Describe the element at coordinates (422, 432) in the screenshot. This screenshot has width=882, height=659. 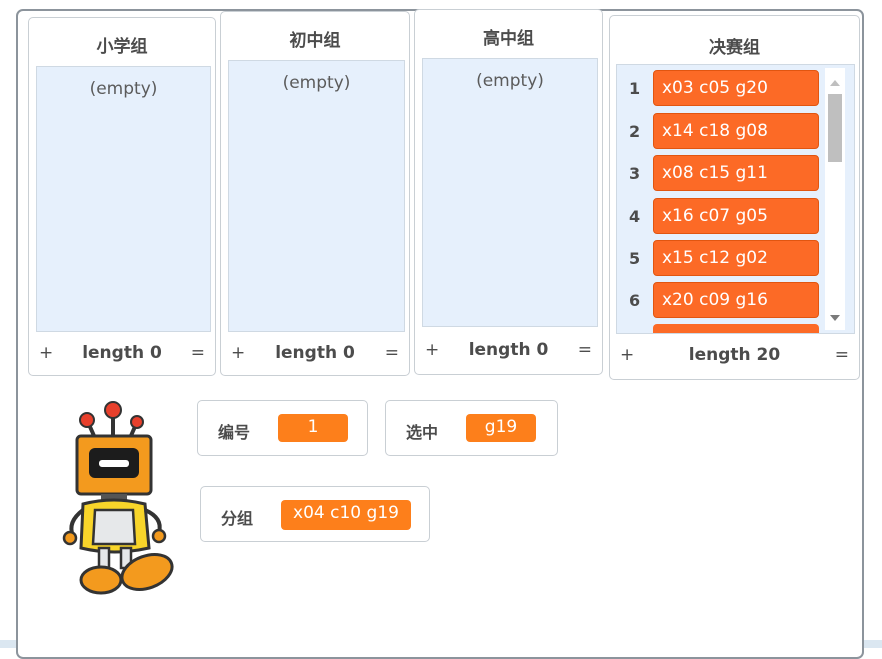
I see `variable-label: 选中` at that location.